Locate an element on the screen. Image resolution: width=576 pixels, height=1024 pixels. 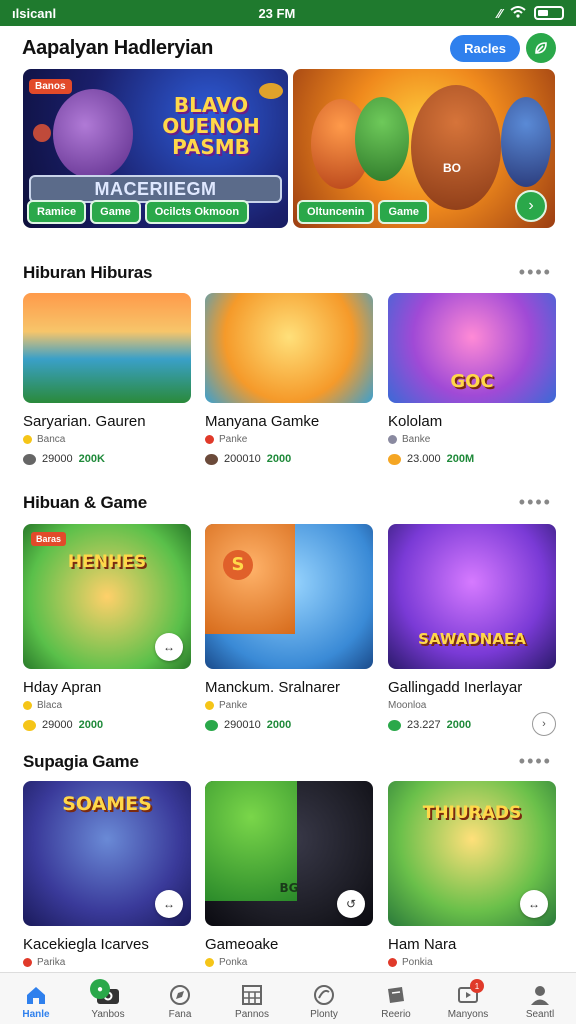
signal-label: ılsicanl is located at coordinates (34, 13).